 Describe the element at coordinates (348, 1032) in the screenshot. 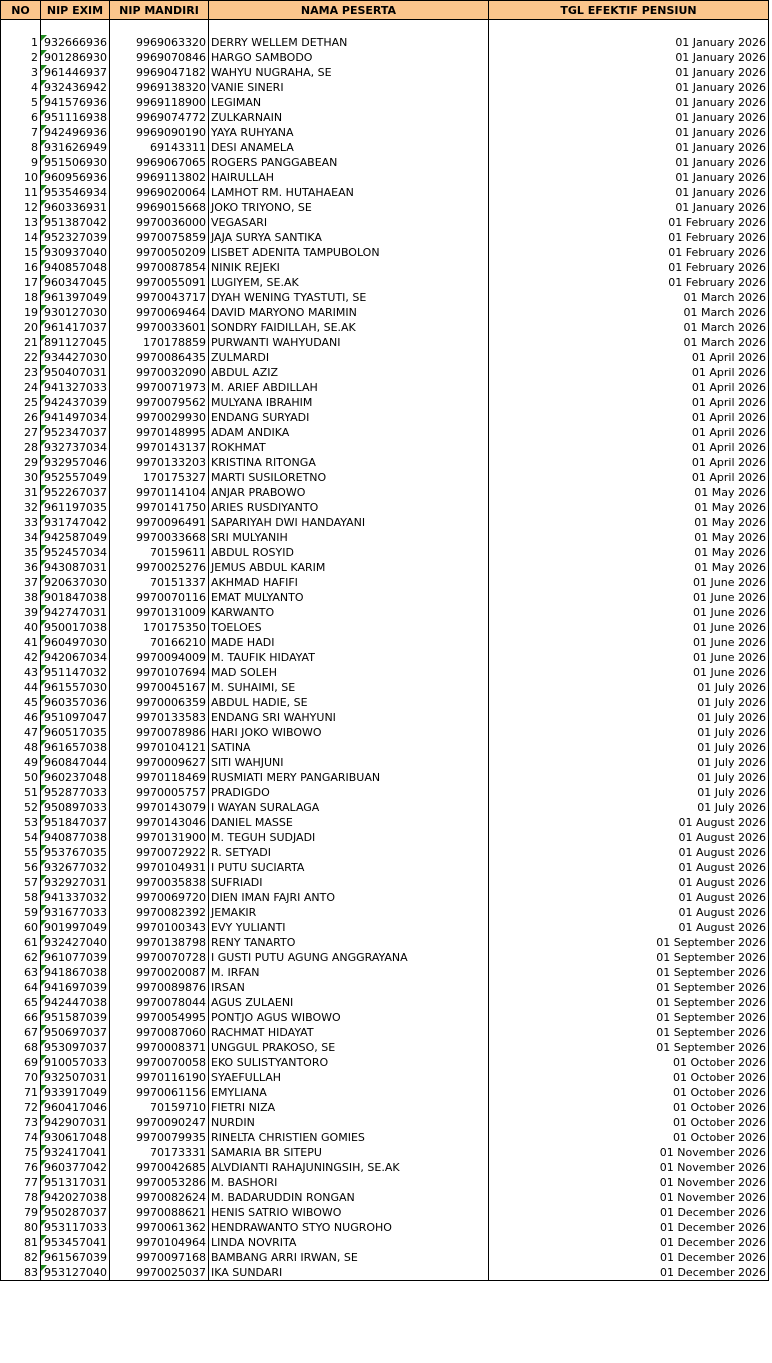

I see `cell-nama-peserta: RACHMAT HIDAYAT` at that location.